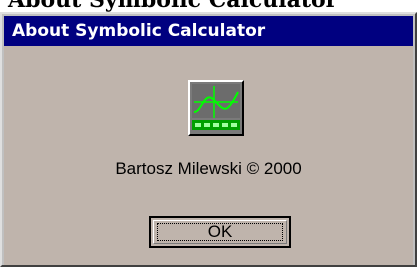 The image size is (420, 269). Describe the element at coordinates (216, 108) in the screenshot. I see `graph-icon` at that location.